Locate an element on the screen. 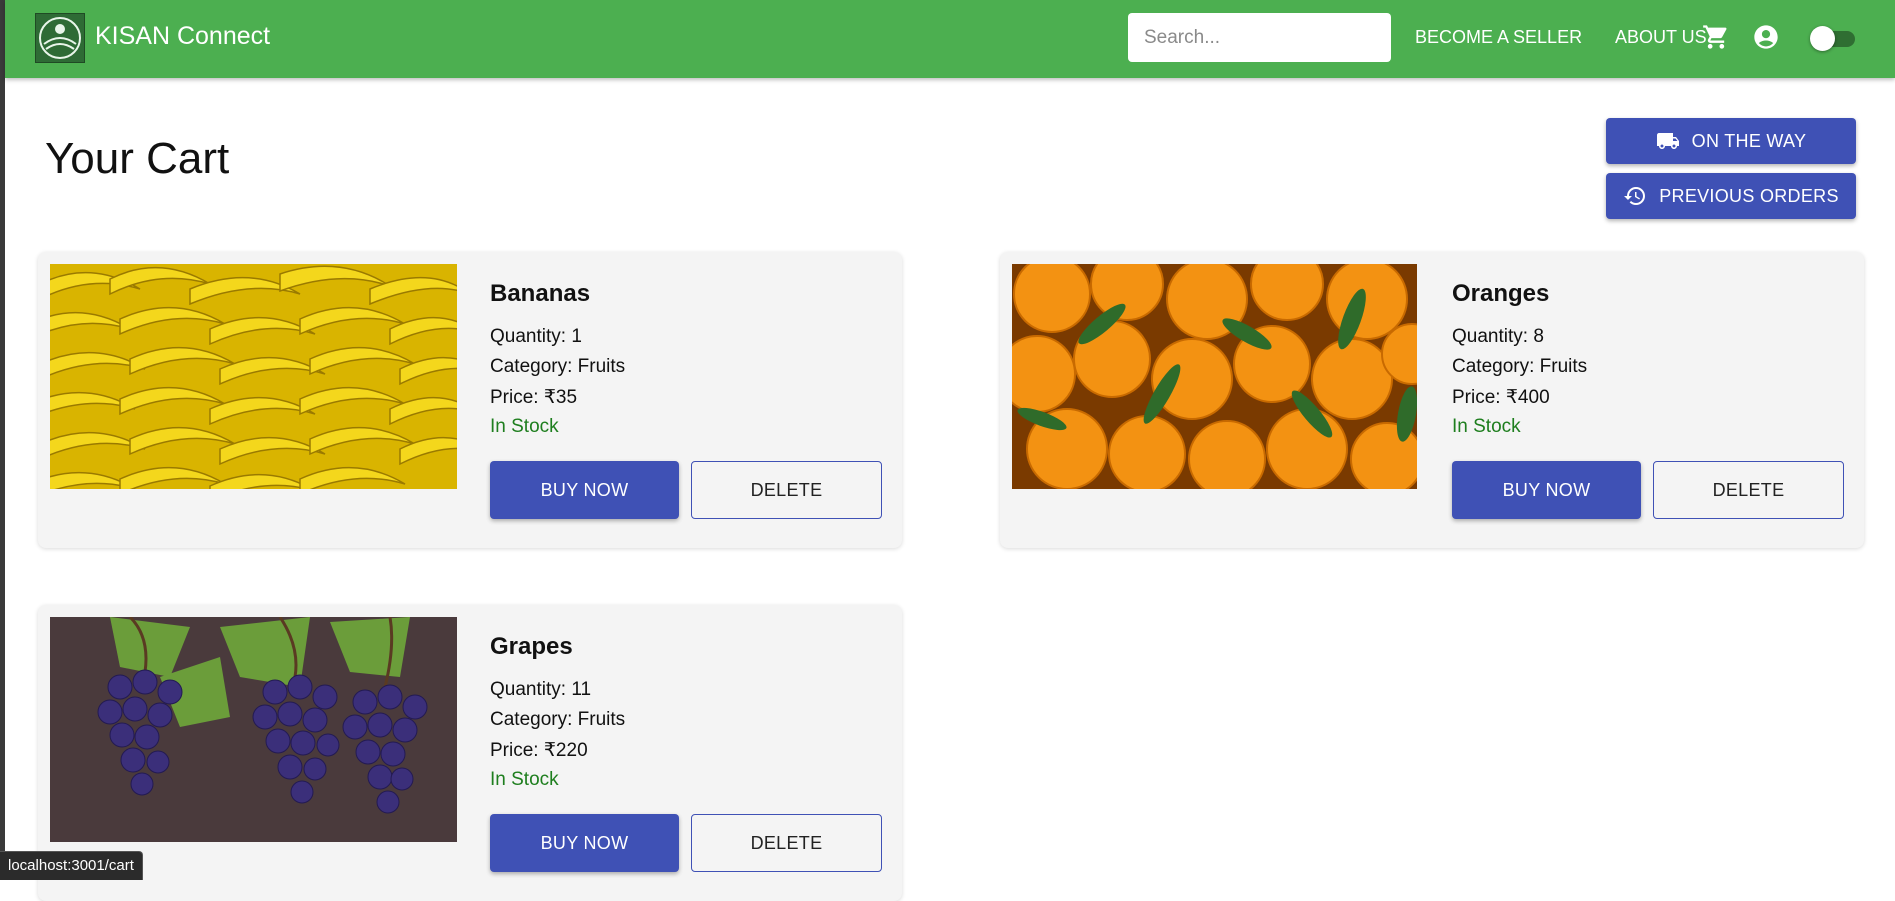 The image size is (1895, 901). product-price: Price: ₹400 is located at coordinates (1501, 397).